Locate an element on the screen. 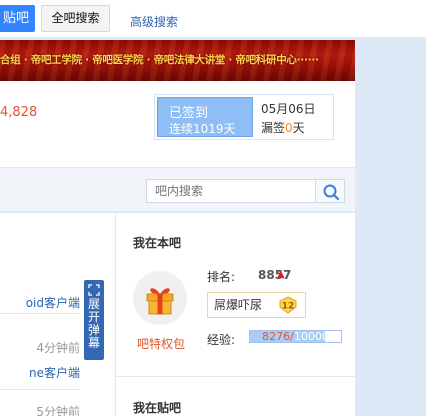 The height and width of the screenshot is (416, 426). missed-days: 漏签0天 is located at coordinates (283, 128).